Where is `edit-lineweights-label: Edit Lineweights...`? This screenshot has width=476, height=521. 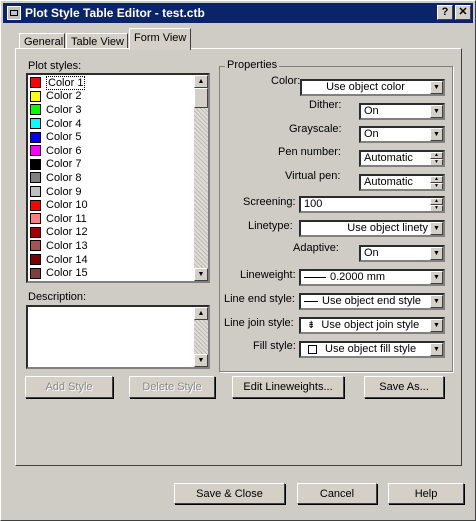
edit-lineweights-label: Edit Lineweights... is located at coordinates (288, 387).